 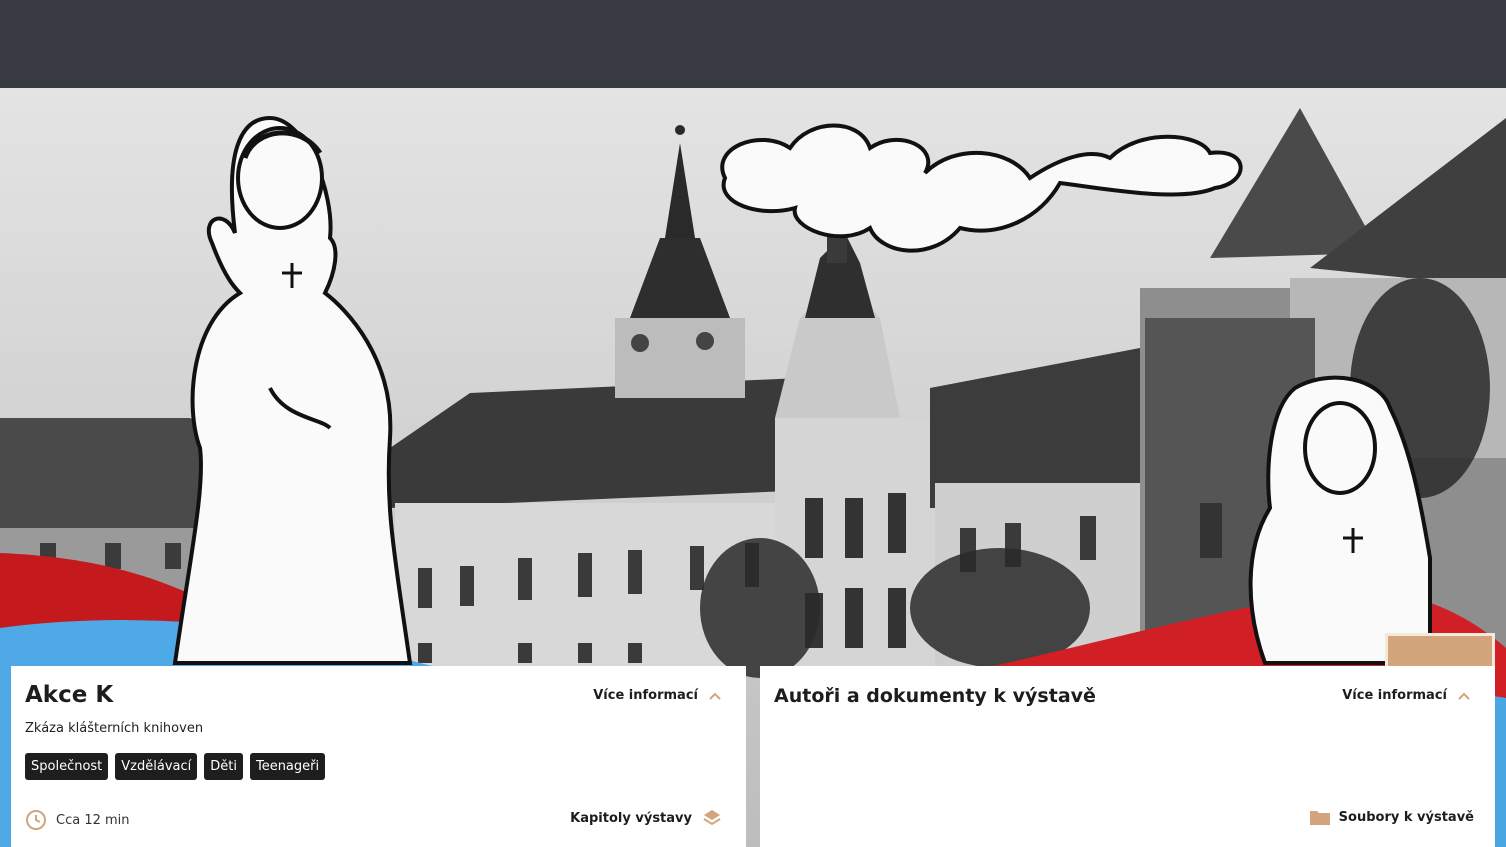 I want to click on tag-item: Společnost, so click(x=67, y=766).